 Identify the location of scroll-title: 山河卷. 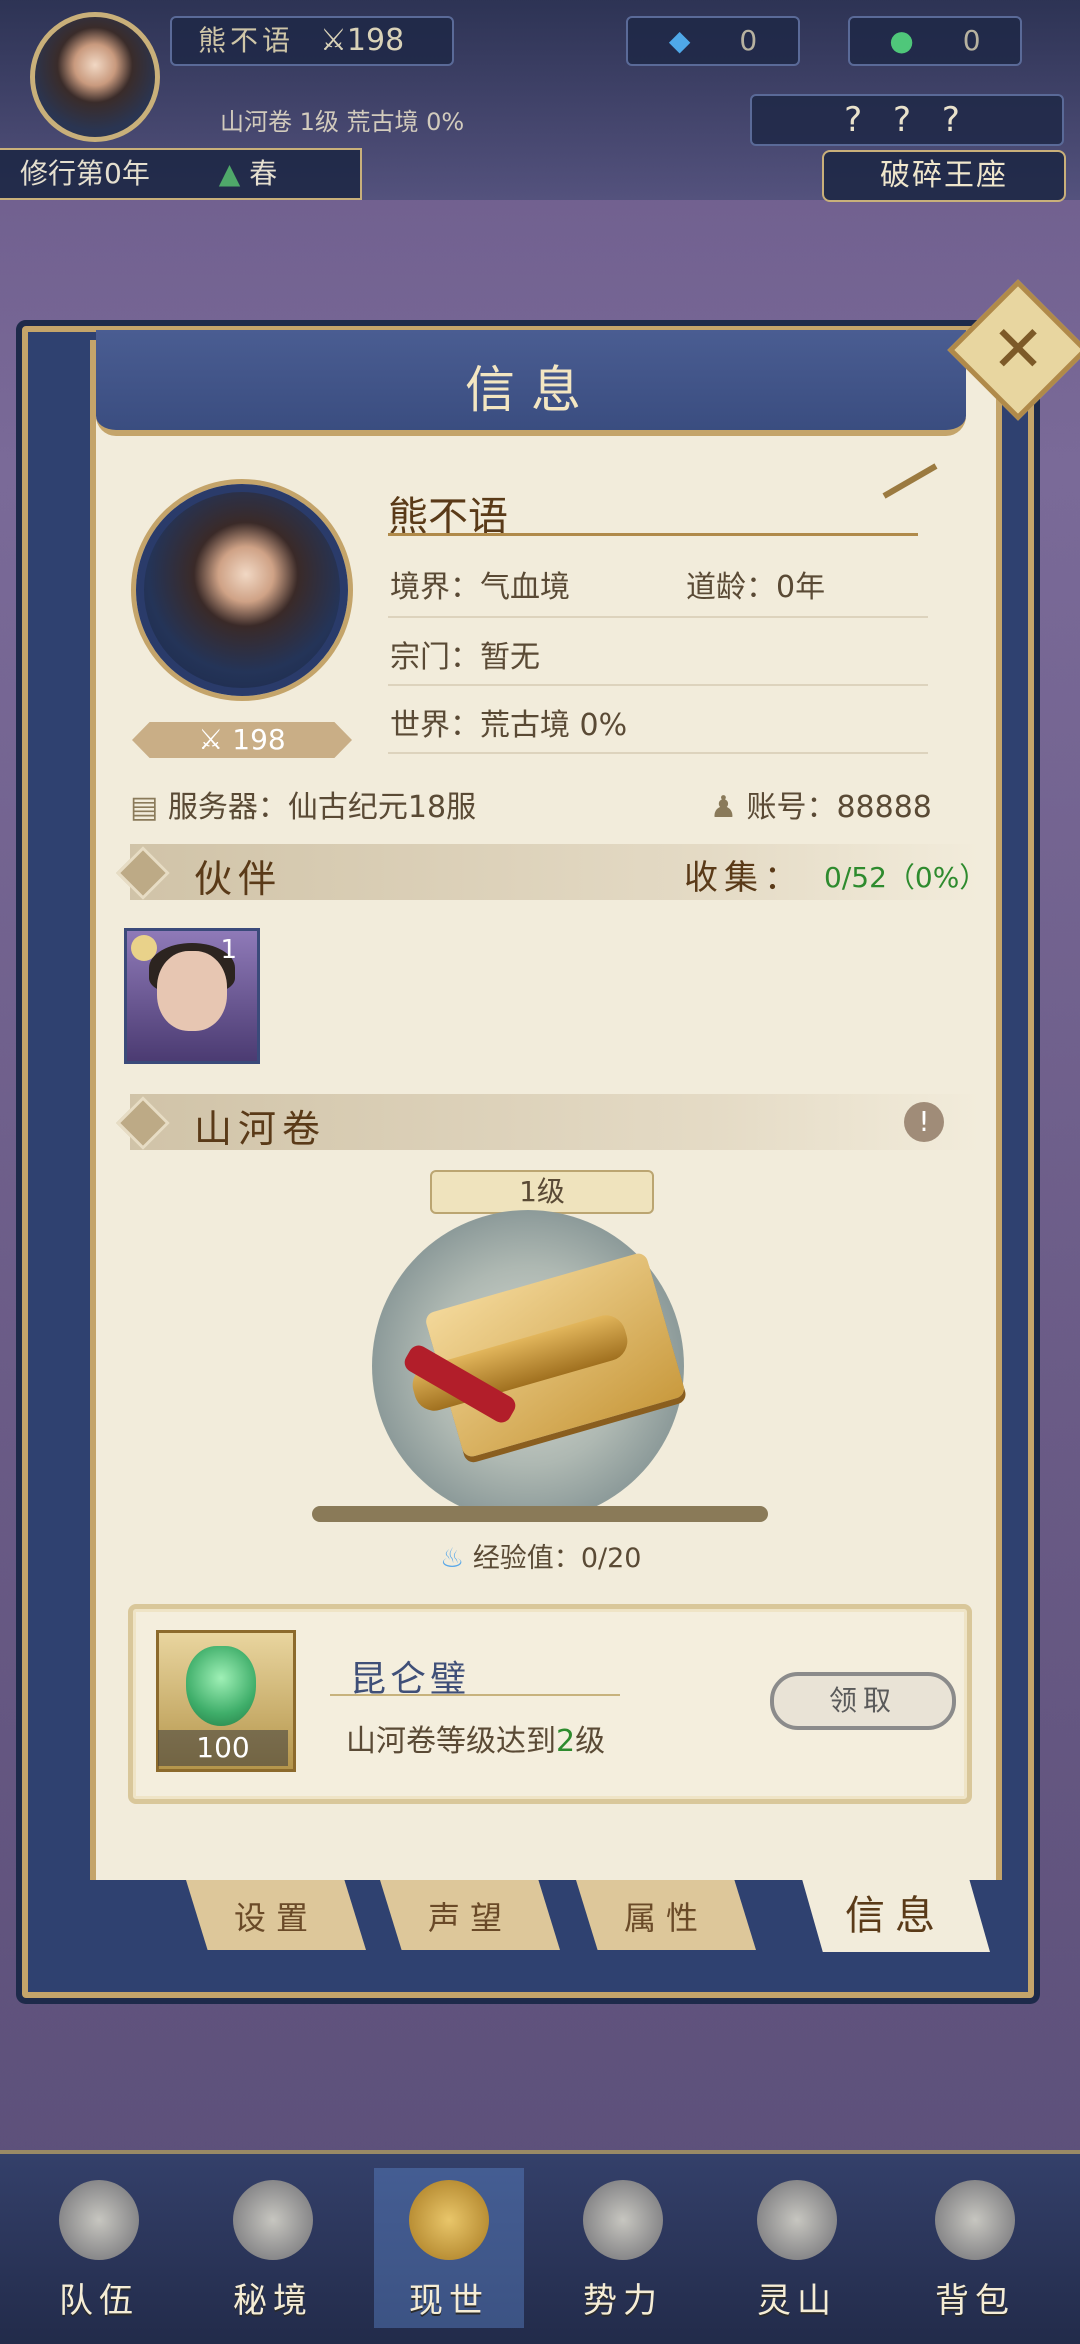
(260, 1129).